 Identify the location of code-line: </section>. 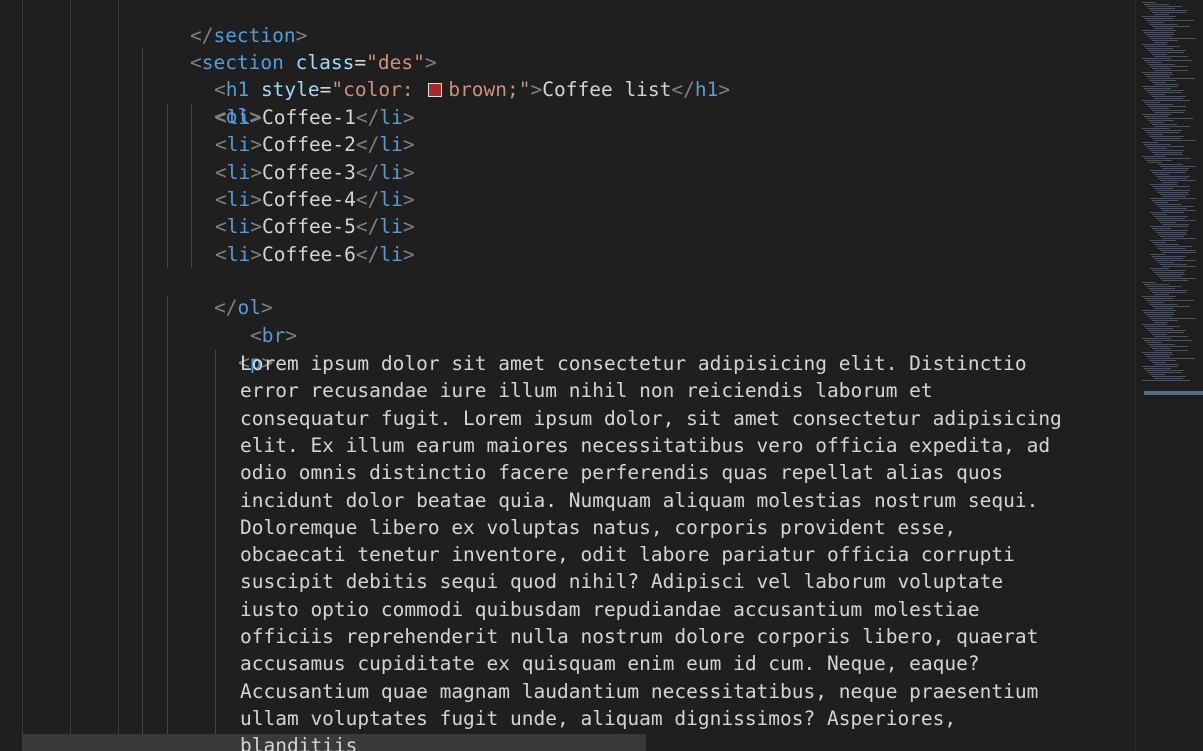
(225, 23).